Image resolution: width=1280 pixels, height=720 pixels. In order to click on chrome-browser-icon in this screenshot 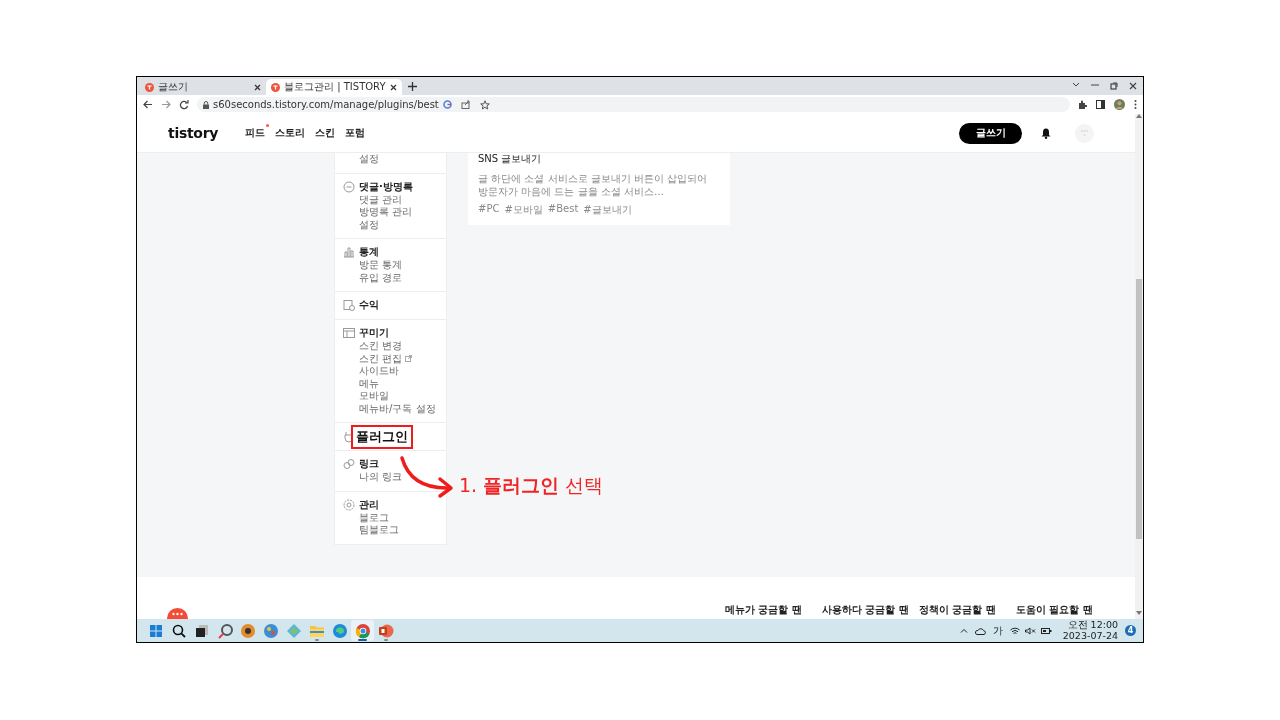, I will do `click(362, 630)`.